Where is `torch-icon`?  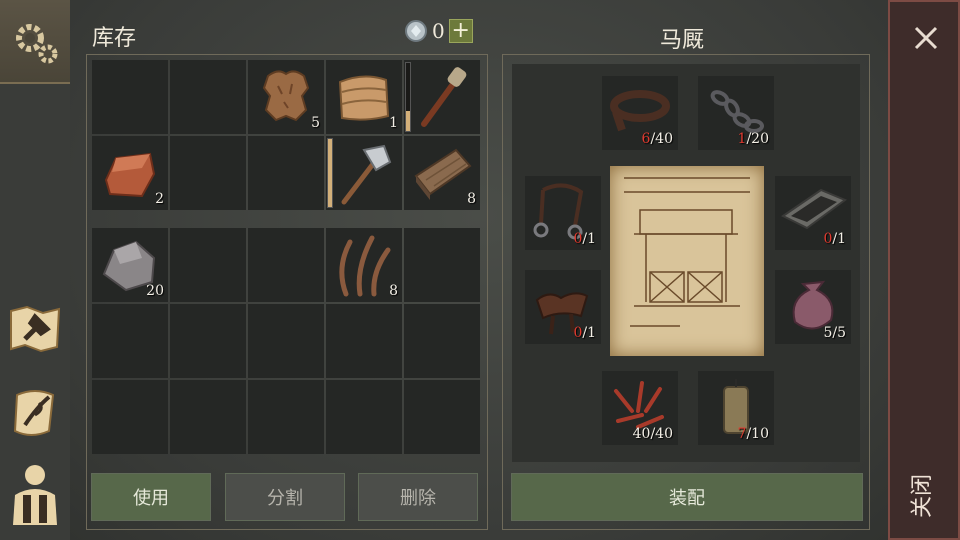
torch-icon is located at coordinates (444, 97).